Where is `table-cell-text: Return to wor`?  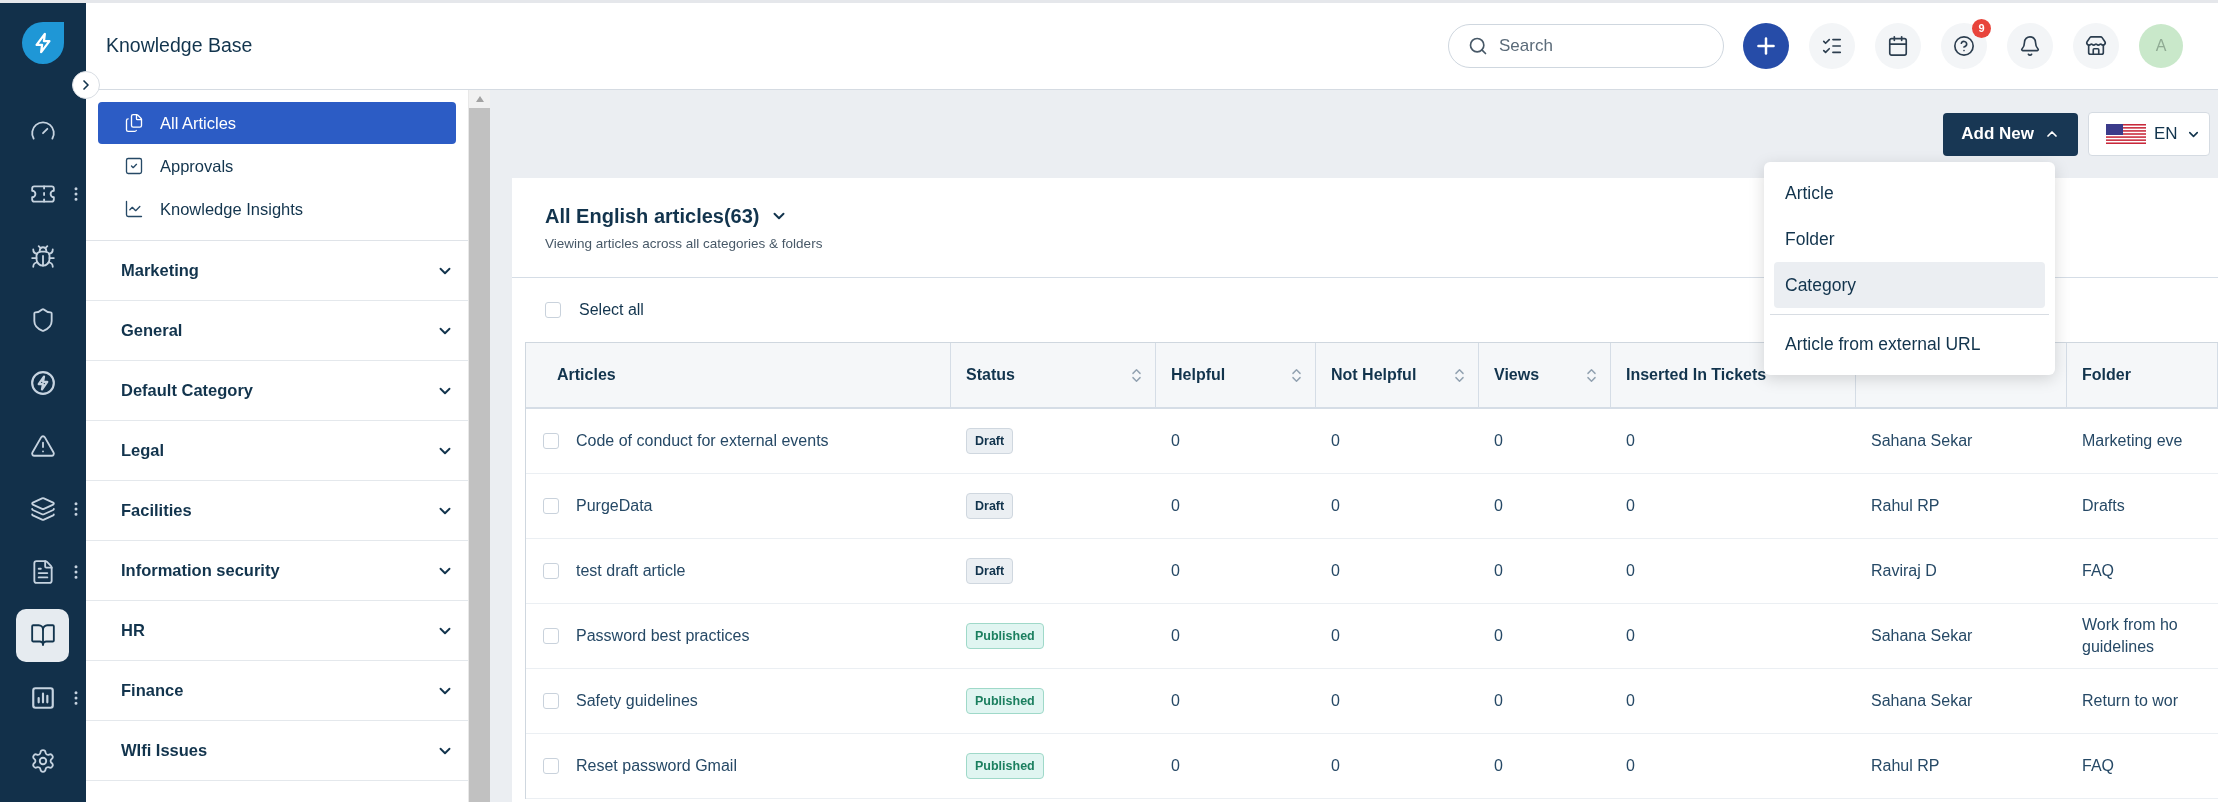 table-cell-text: Return to wor is located at coordinates (2130, 701).